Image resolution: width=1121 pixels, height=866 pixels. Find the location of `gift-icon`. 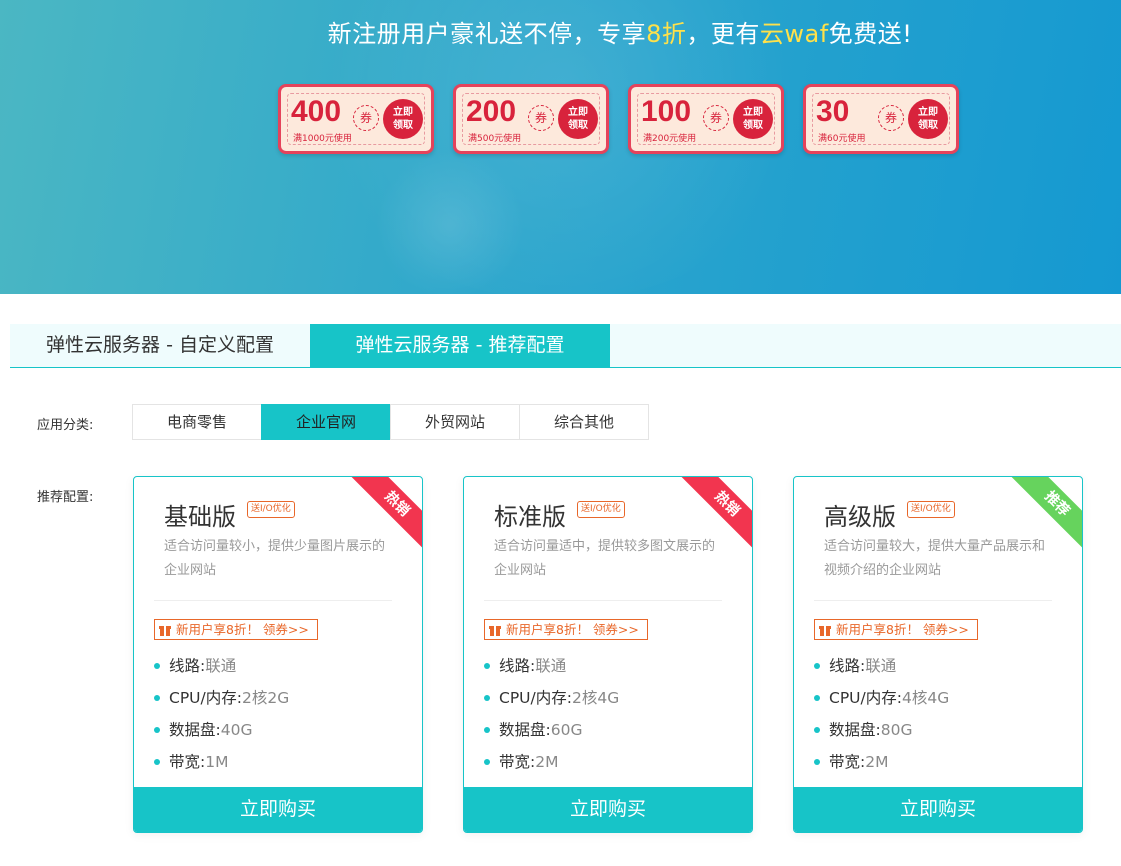

gift-icon is located at coordinates (825, 630).